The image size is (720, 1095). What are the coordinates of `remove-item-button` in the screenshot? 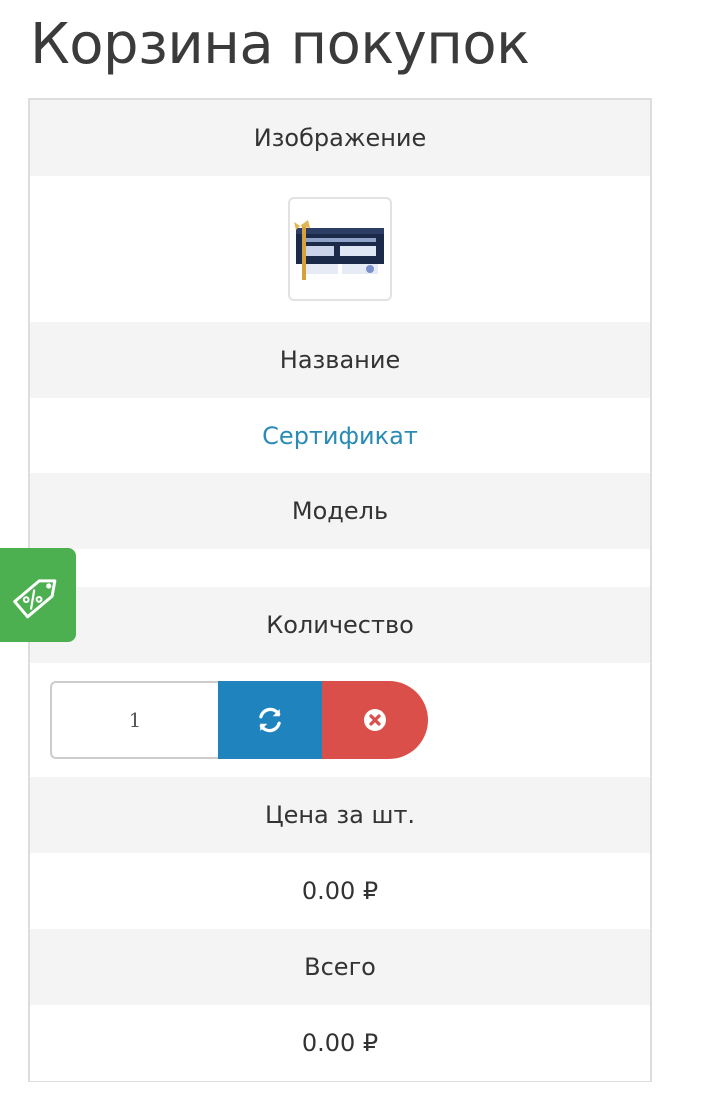 It's located at (375, 720).